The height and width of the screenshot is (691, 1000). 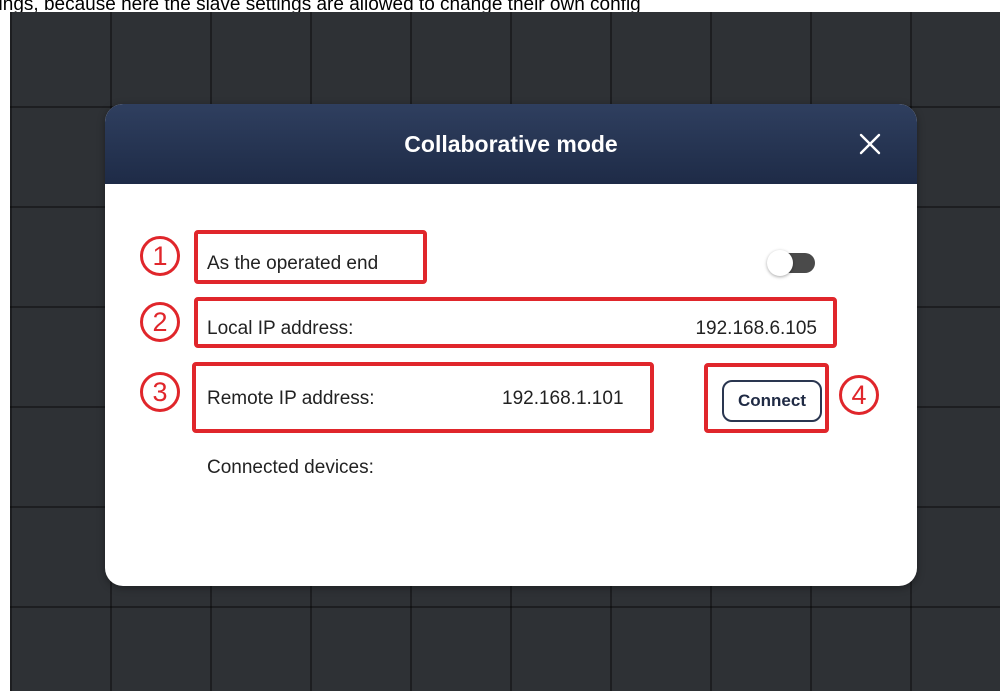 What do you see at coordinates (870, 144) in the screenshot?
I see `close-icon` at bounding box center [870, 144].